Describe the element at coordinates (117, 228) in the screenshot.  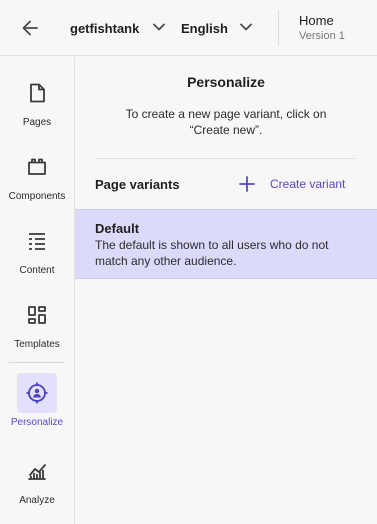
I see `variant-name: Default` at that location.